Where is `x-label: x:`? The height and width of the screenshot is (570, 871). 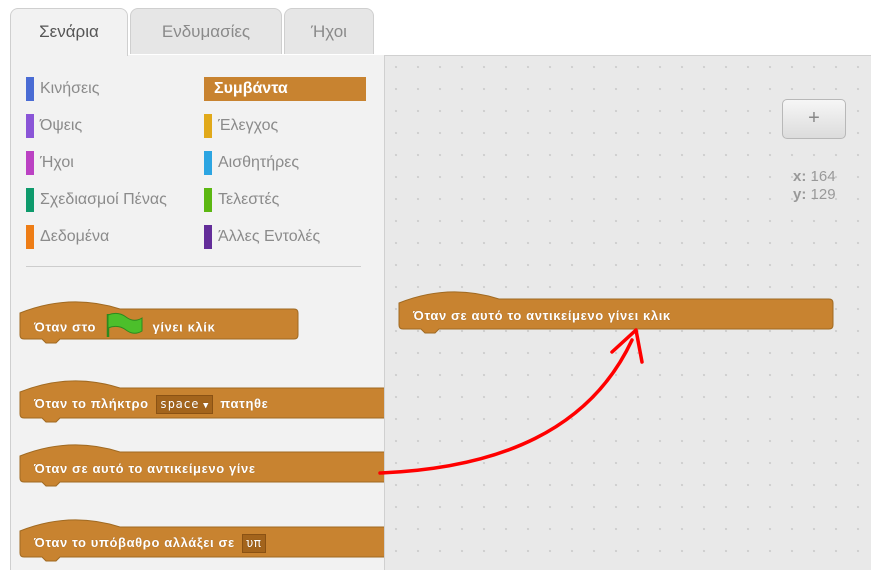
x-label: x: is located at coordinates (800, 176).